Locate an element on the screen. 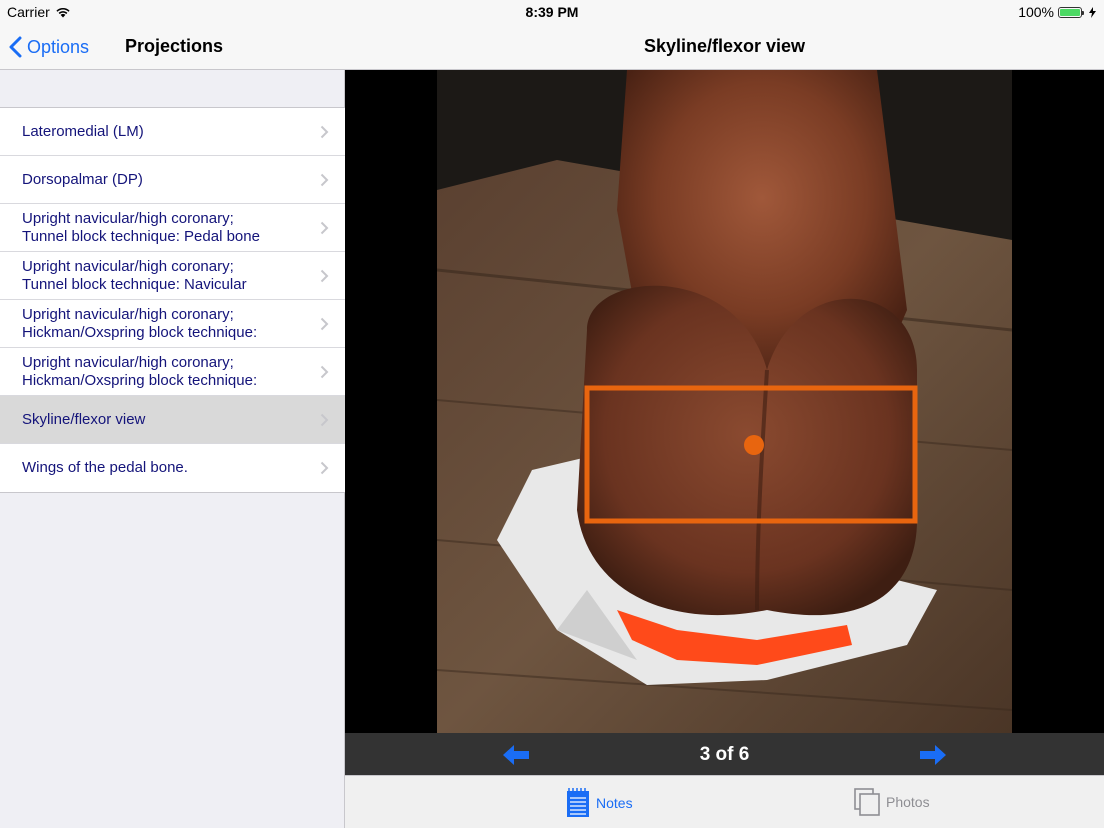 This screenshot has height=828, width=1104. back-button: Options is located at coordinates (49, 47).